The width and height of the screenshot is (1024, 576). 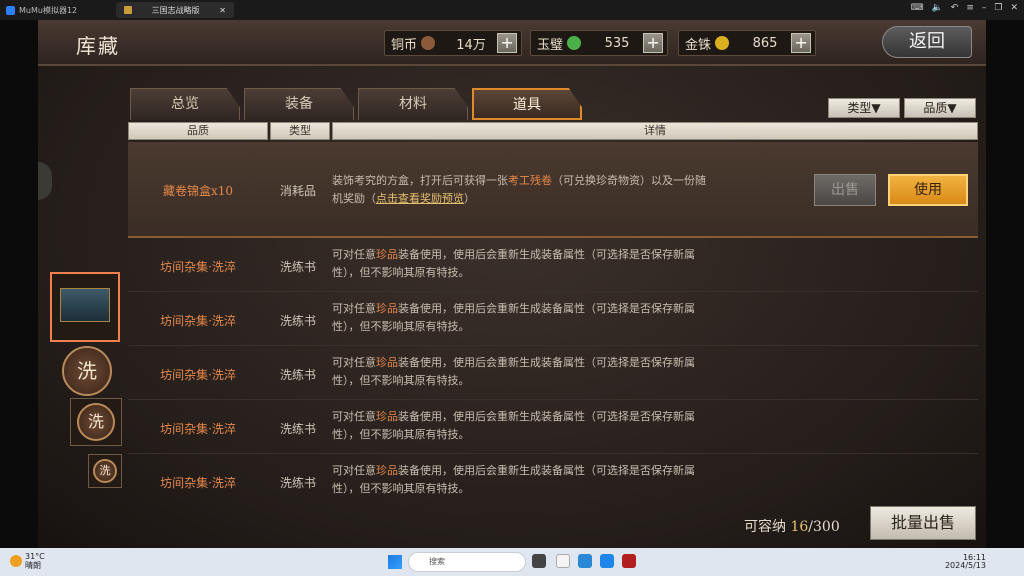 I want to click on volume-icon: 🔈, so click(x=937, y=8).